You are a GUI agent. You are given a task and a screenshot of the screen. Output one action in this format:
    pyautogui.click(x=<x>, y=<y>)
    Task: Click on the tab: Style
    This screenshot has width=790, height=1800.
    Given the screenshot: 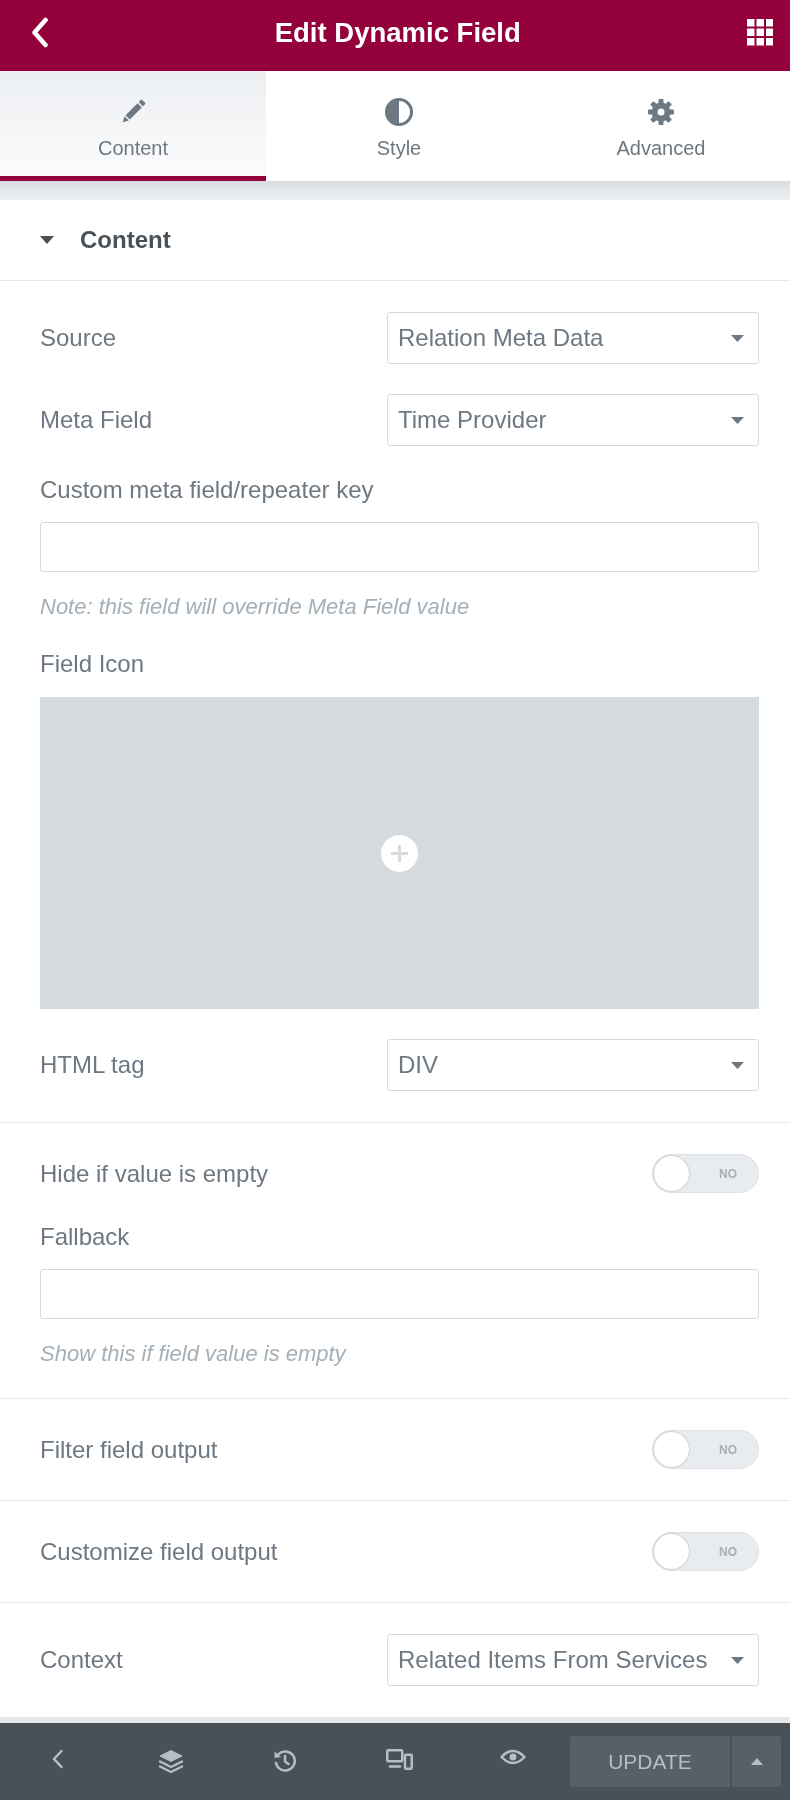 What is the action you would take?
    pyautogui.click(x=399, y=126)
    